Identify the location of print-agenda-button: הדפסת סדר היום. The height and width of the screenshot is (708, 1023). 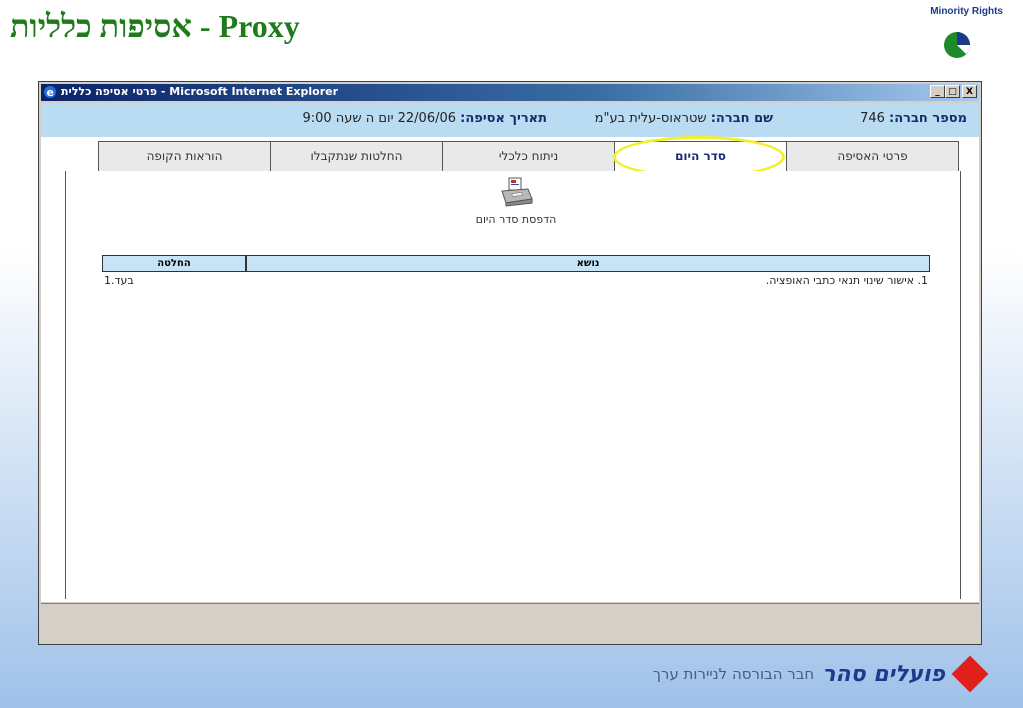
(516, 201).